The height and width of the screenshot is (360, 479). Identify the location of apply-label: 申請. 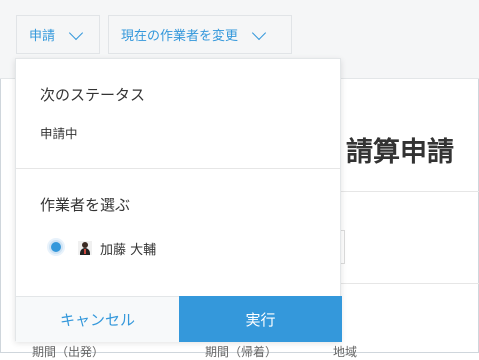
(42, 36).